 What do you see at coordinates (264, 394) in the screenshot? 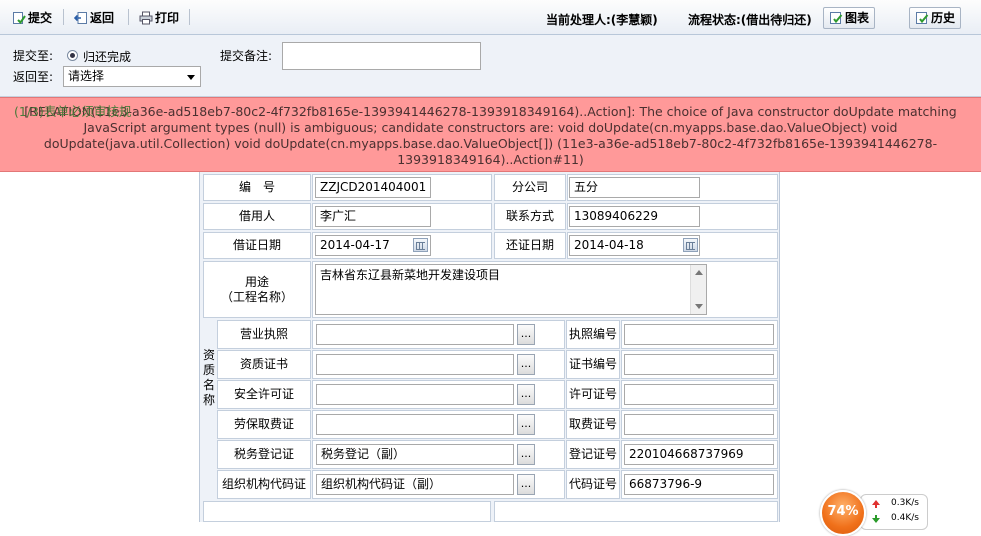
I see `qual-name: 安全许可证` at bounding box center [264, 394].